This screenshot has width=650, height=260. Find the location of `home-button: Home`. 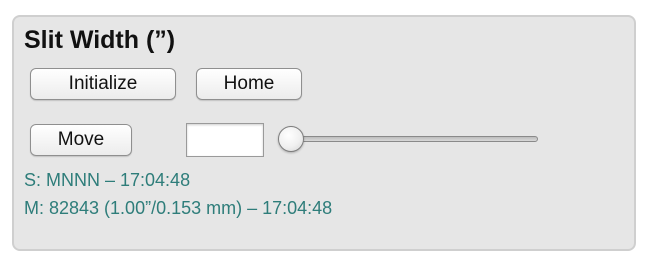

home-button: Home is located at coordinates (249, 84).